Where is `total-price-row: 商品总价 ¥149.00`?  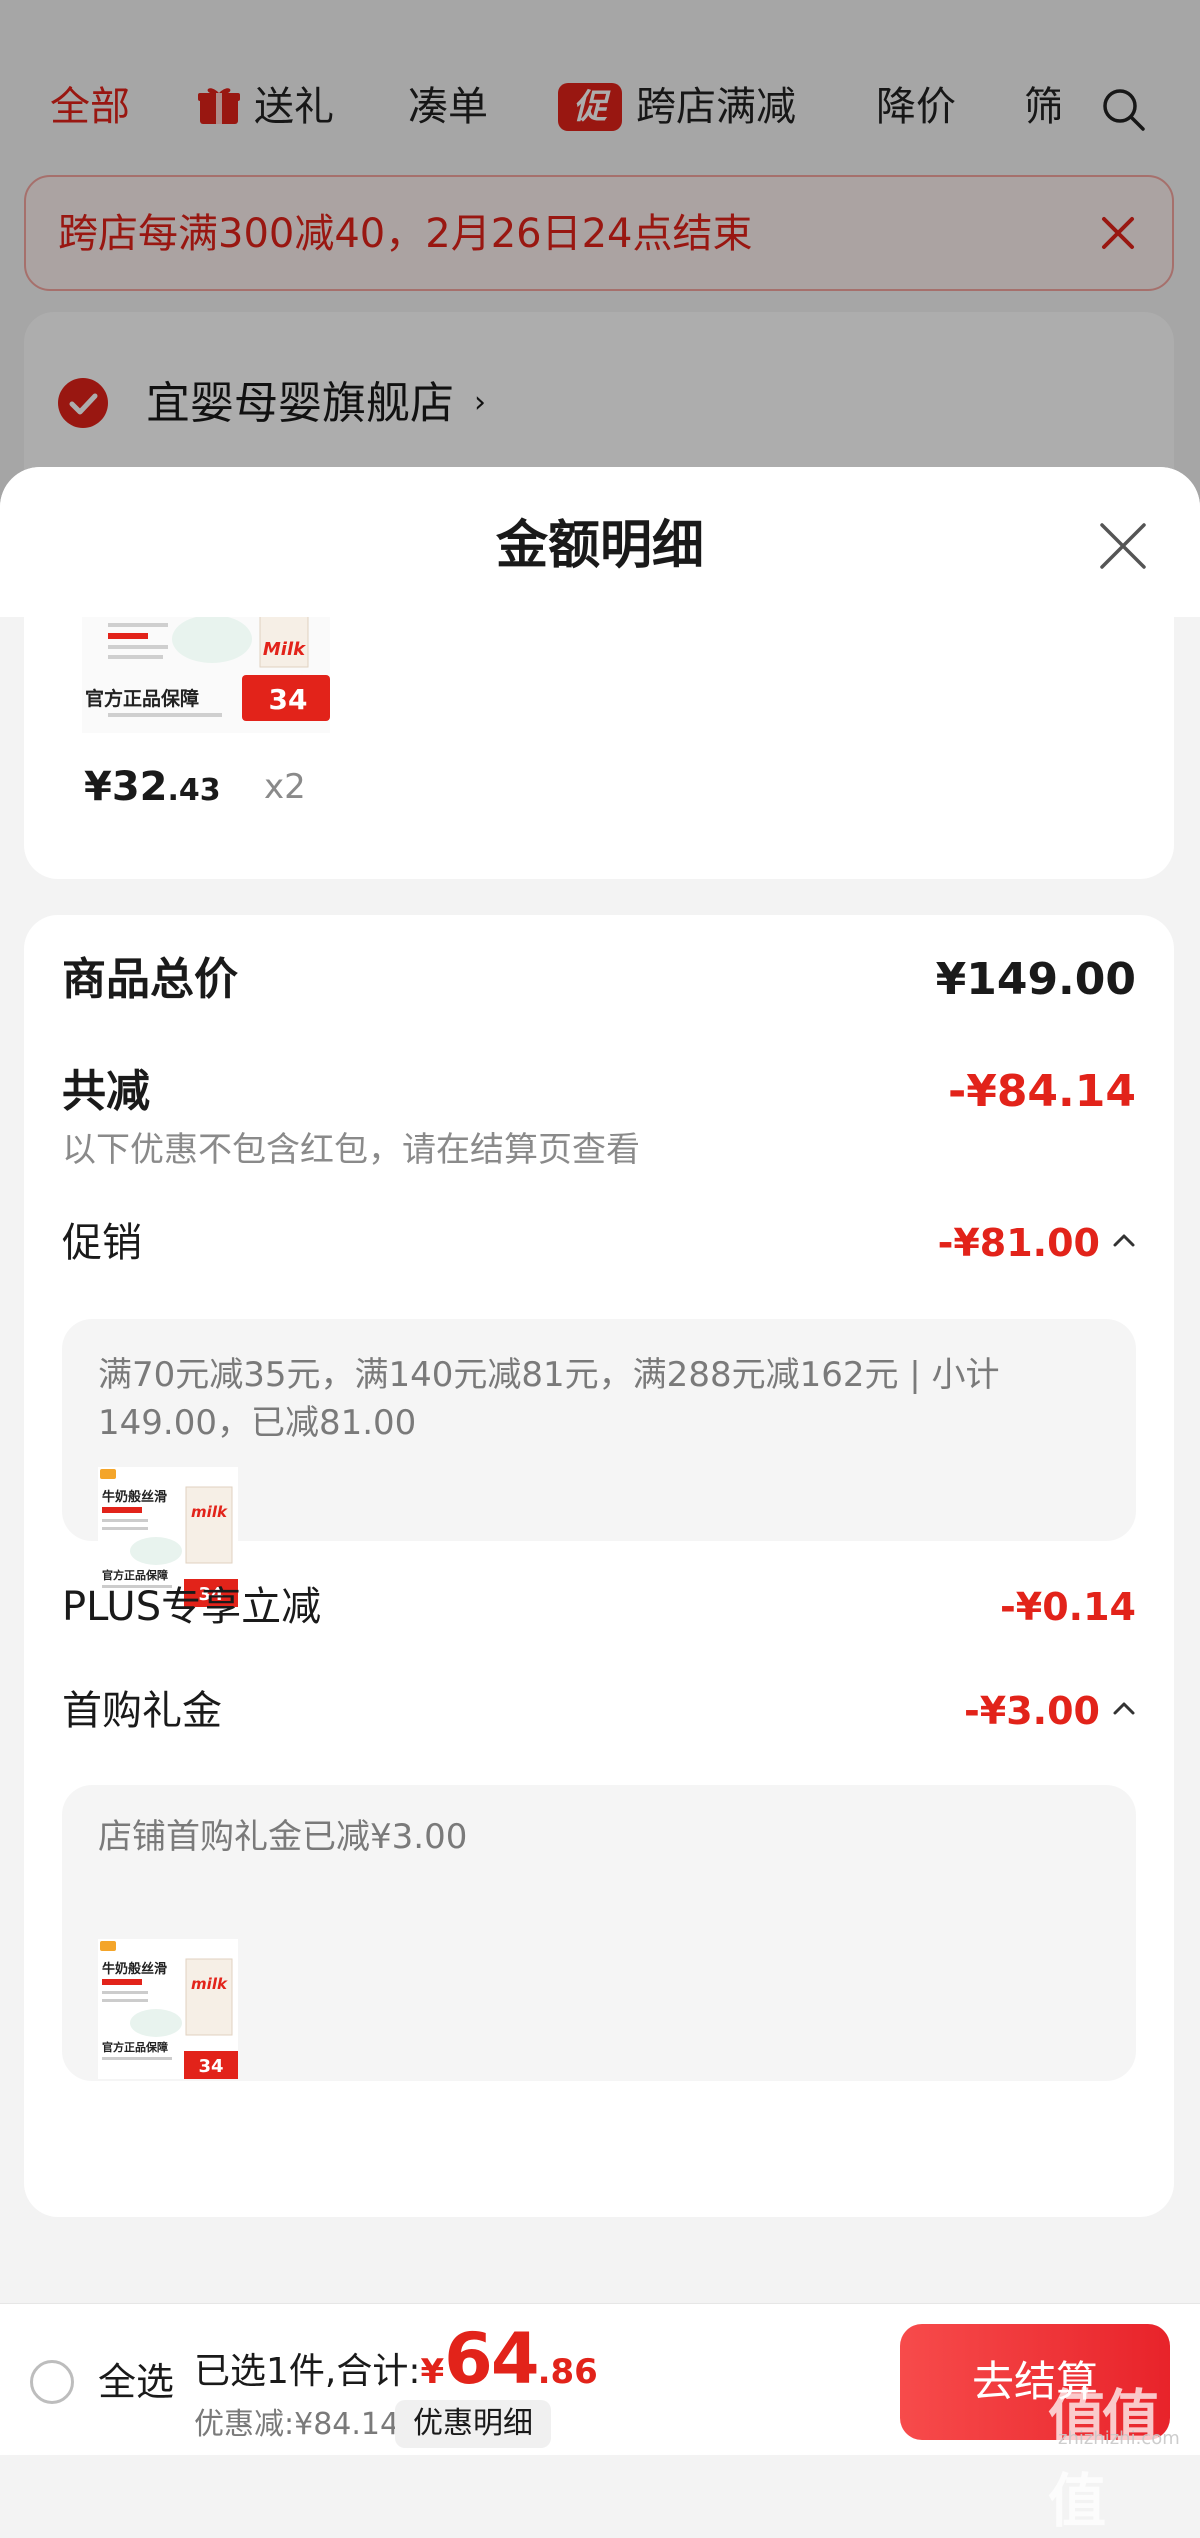 total-price-row: 商品总价 ¥149.00 is located at coordinates (599, 980).